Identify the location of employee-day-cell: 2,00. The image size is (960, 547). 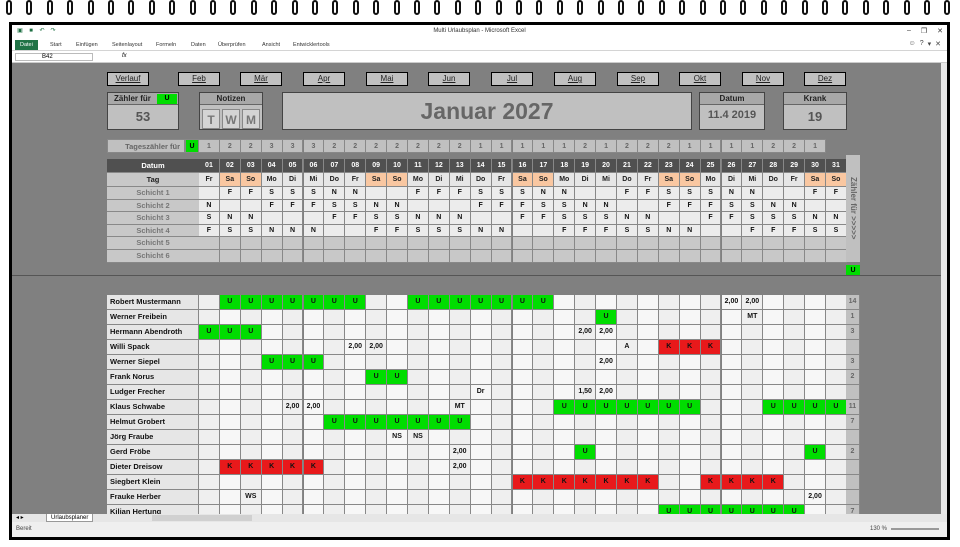
(732, 302).